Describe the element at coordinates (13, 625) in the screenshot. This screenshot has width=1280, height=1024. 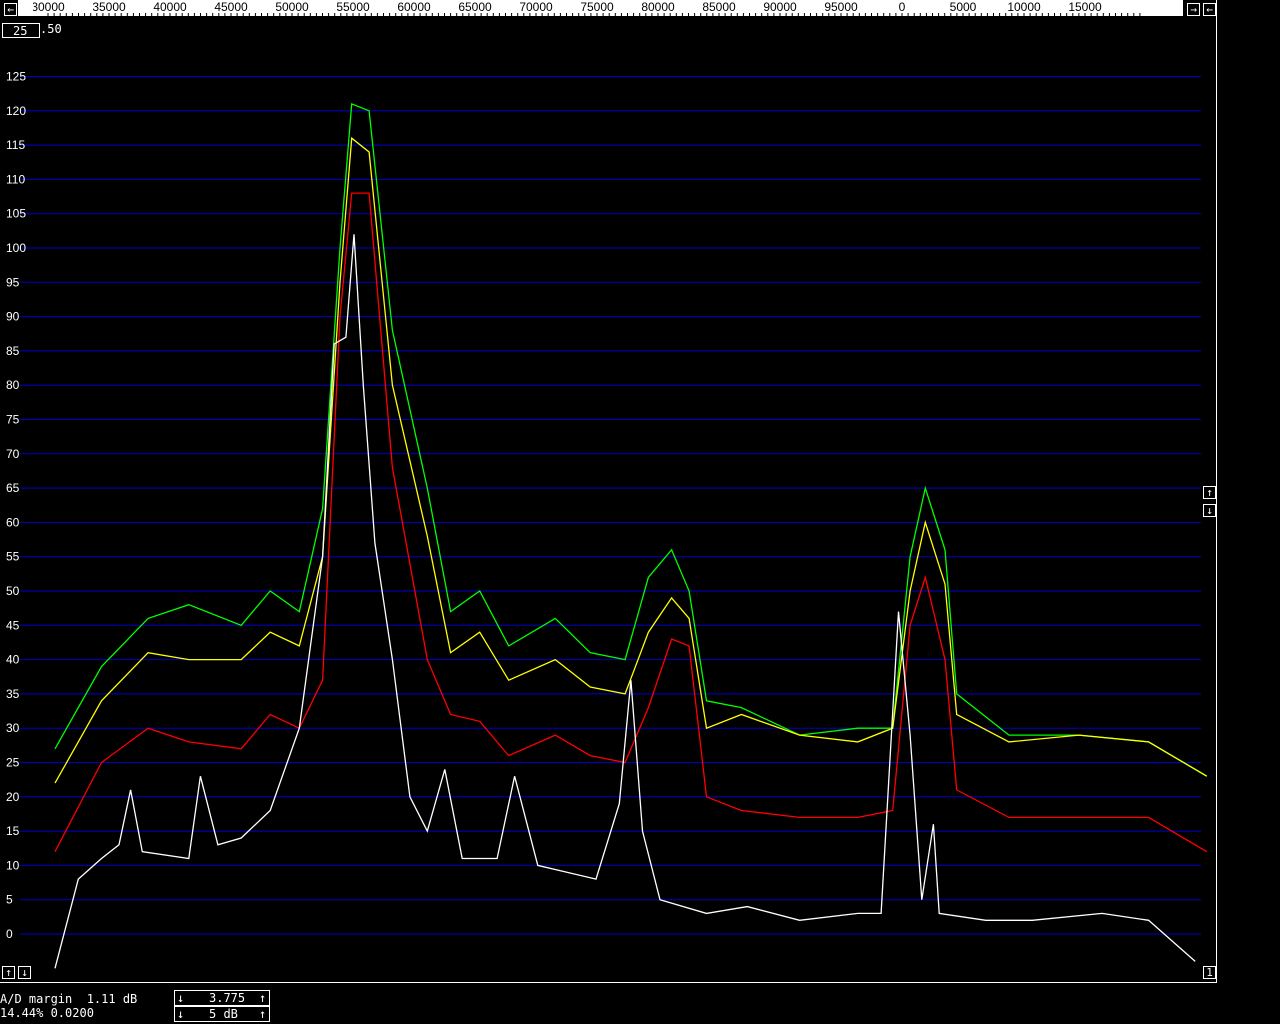
I see `db-tick-label: 45` at that location.